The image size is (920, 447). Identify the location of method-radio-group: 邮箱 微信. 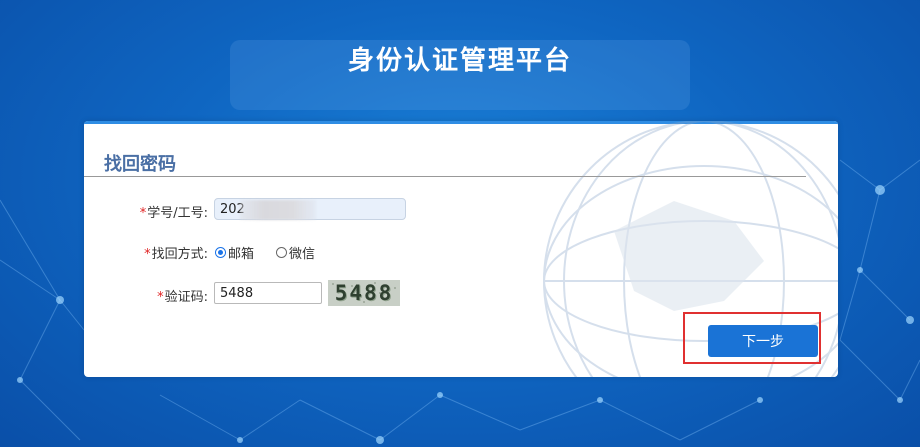
(276, 252).